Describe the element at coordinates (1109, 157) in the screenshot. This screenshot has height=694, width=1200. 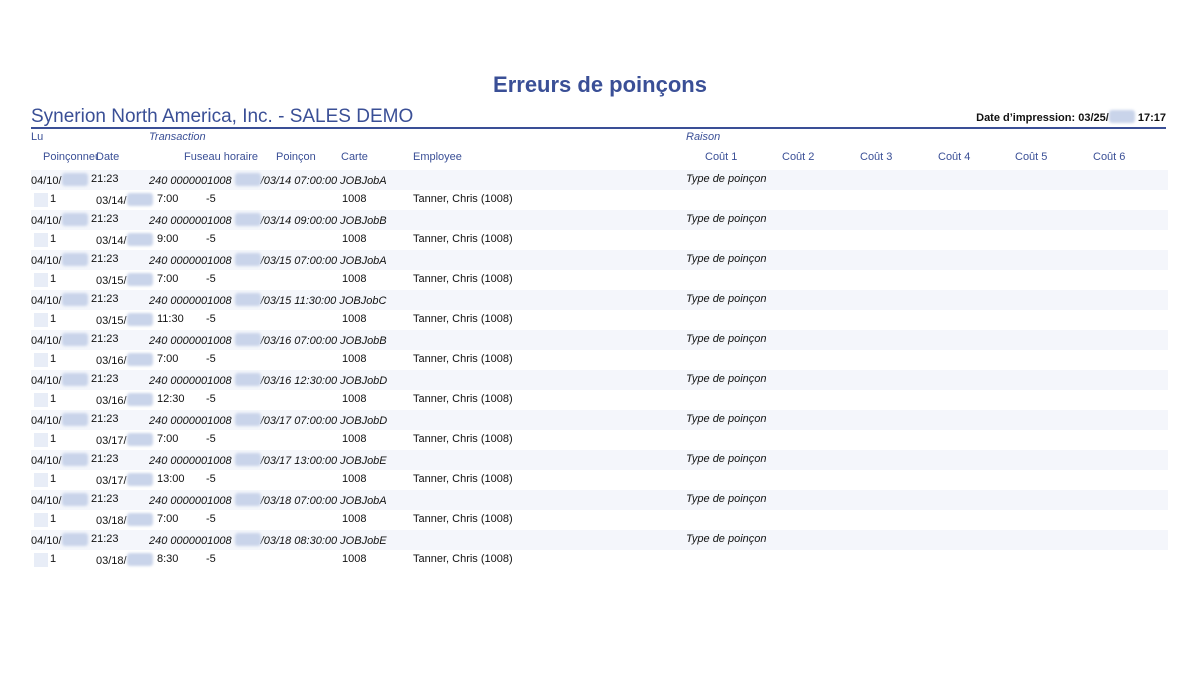
I see `col-cout-6: Coût 6` at that location.